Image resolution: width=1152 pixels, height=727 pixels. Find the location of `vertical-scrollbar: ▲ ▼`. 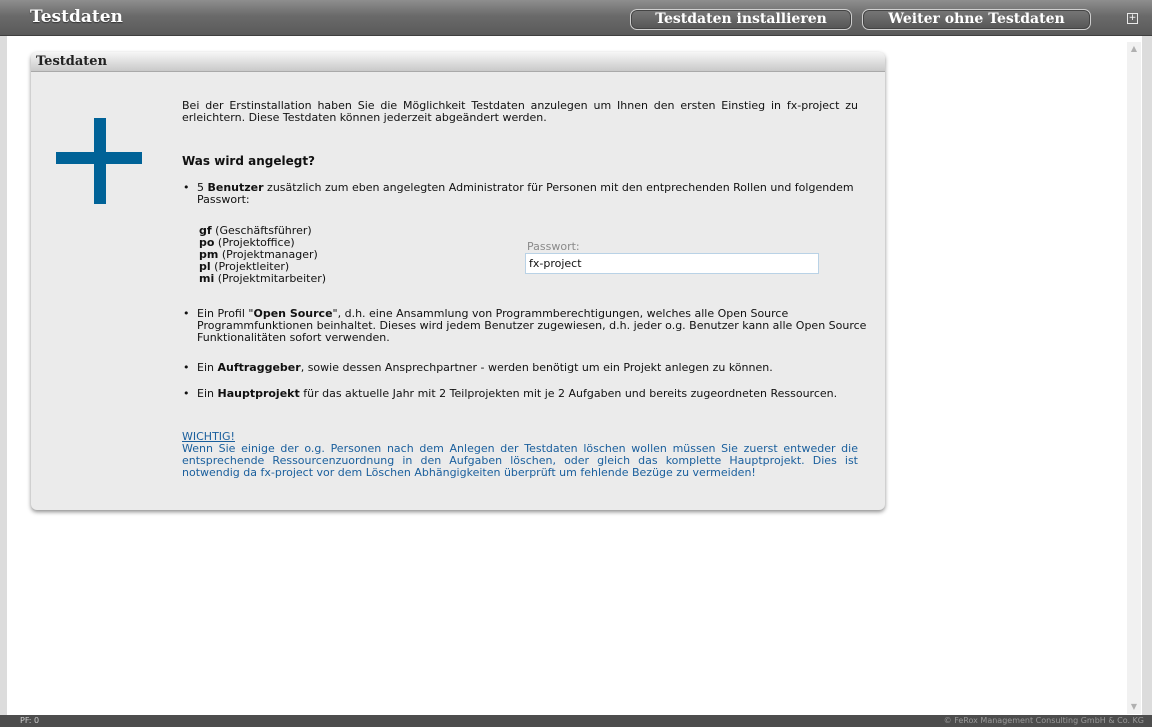

vertical-scrollbar: ▲ ▼ is located at coordinates (1134, 378).